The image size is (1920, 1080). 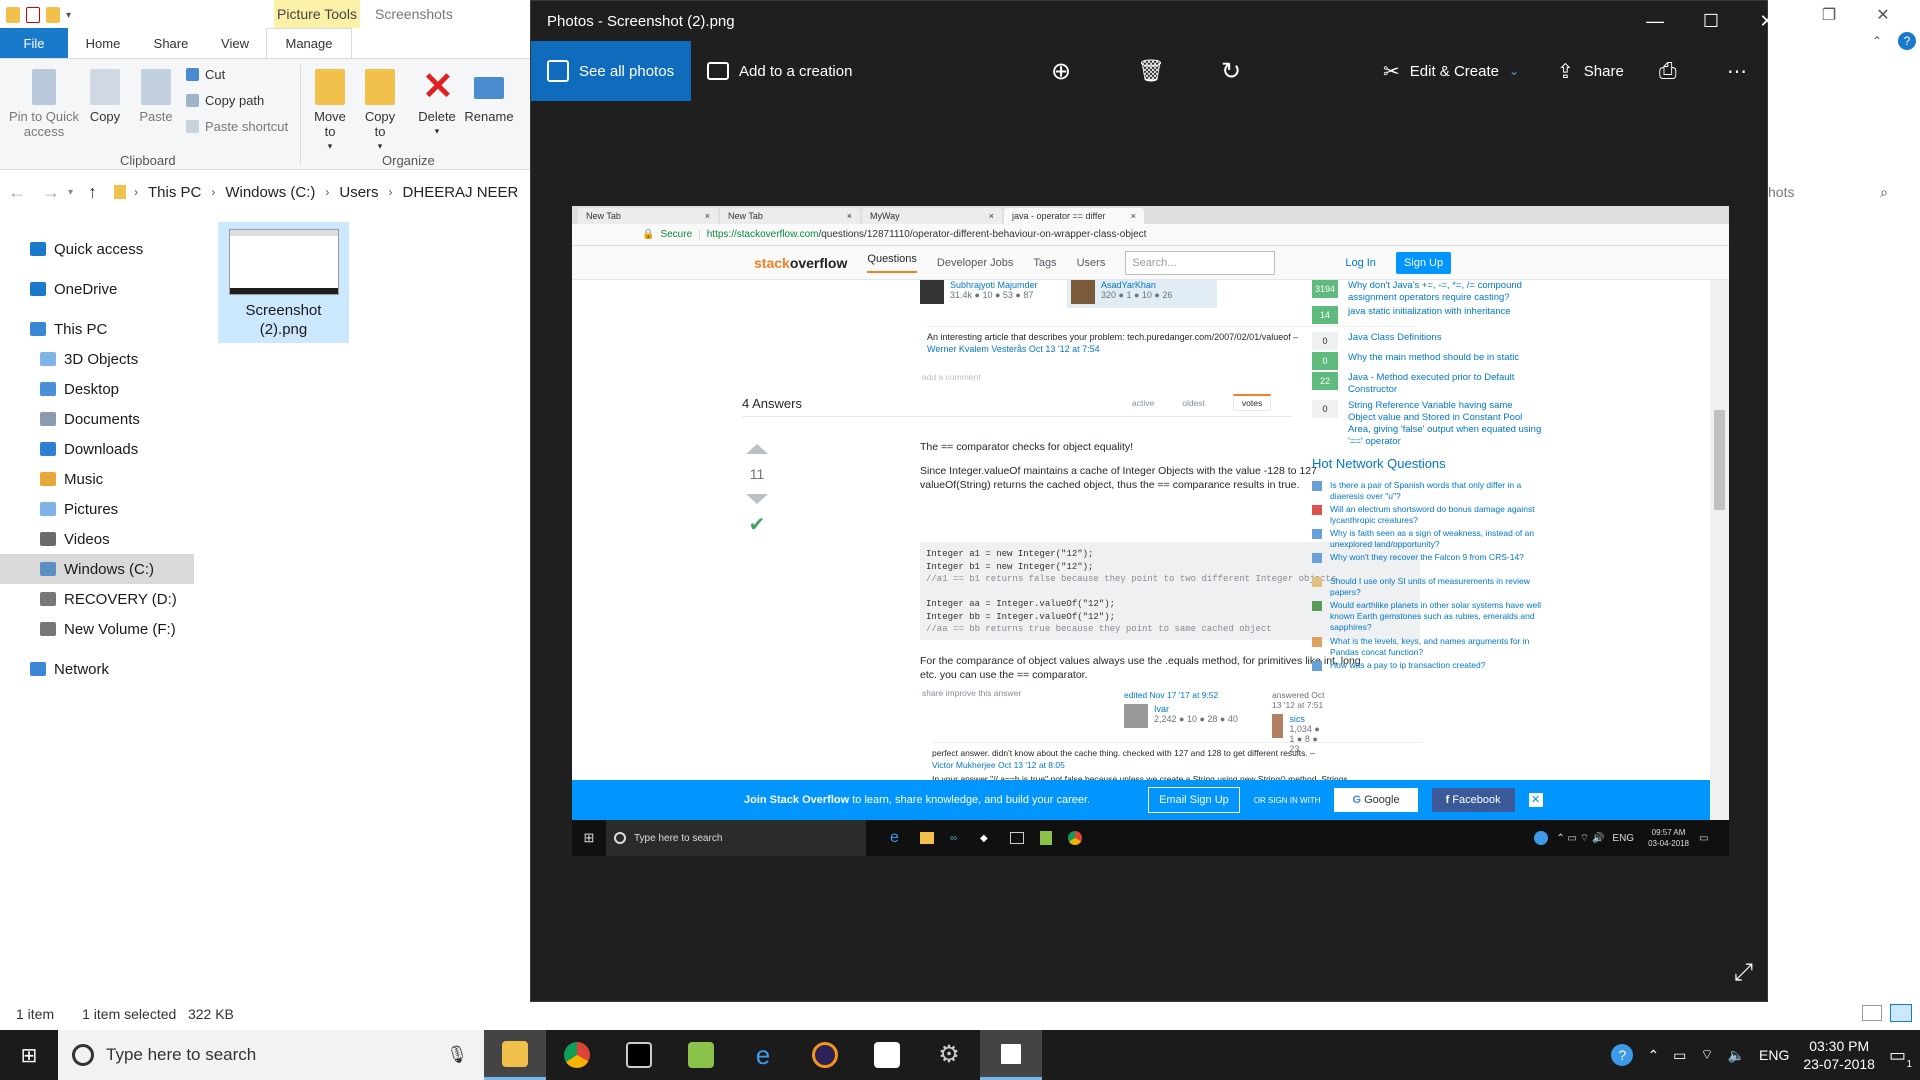 I want to click on browser-tab: New Tab ×, so click(x=648, y=216).